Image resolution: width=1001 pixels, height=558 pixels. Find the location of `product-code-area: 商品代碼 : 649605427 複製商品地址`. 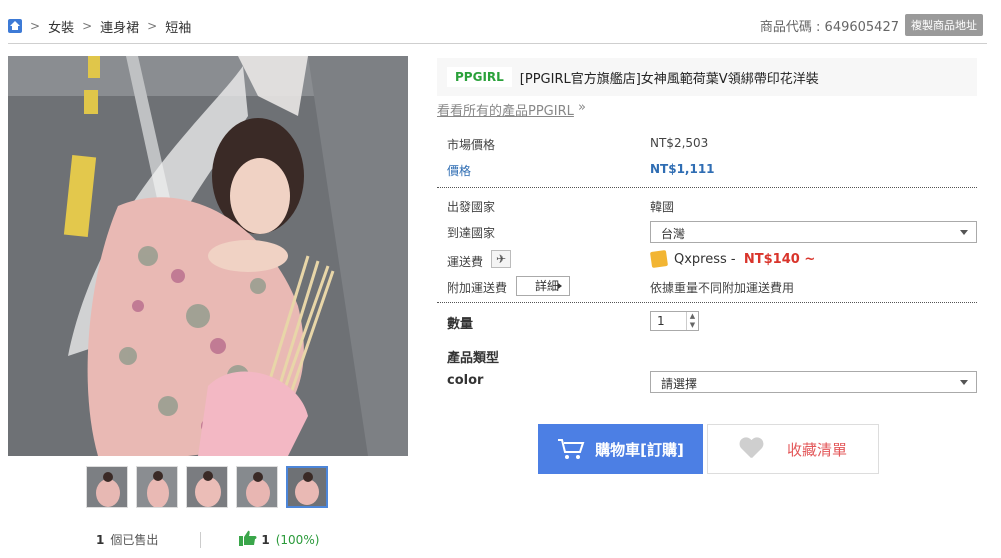

product-code-area: 商品代碼 : 649605427 複製商品地址 is located at coordinates (871, 25).